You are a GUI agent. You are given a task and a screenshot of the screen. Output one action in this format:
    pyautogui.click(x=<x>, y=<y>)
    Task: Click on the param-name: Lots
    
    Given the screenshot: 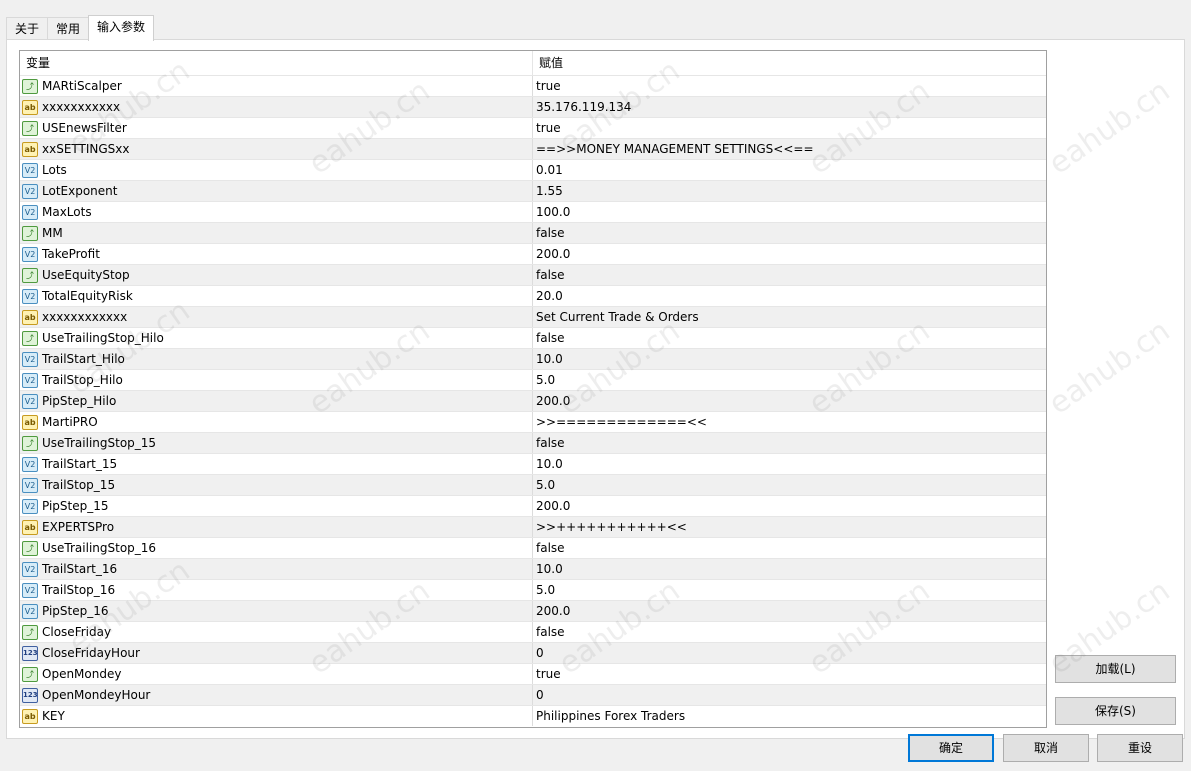 What is the action you would take?
    pyautogui.click(x=54, y=170)
    